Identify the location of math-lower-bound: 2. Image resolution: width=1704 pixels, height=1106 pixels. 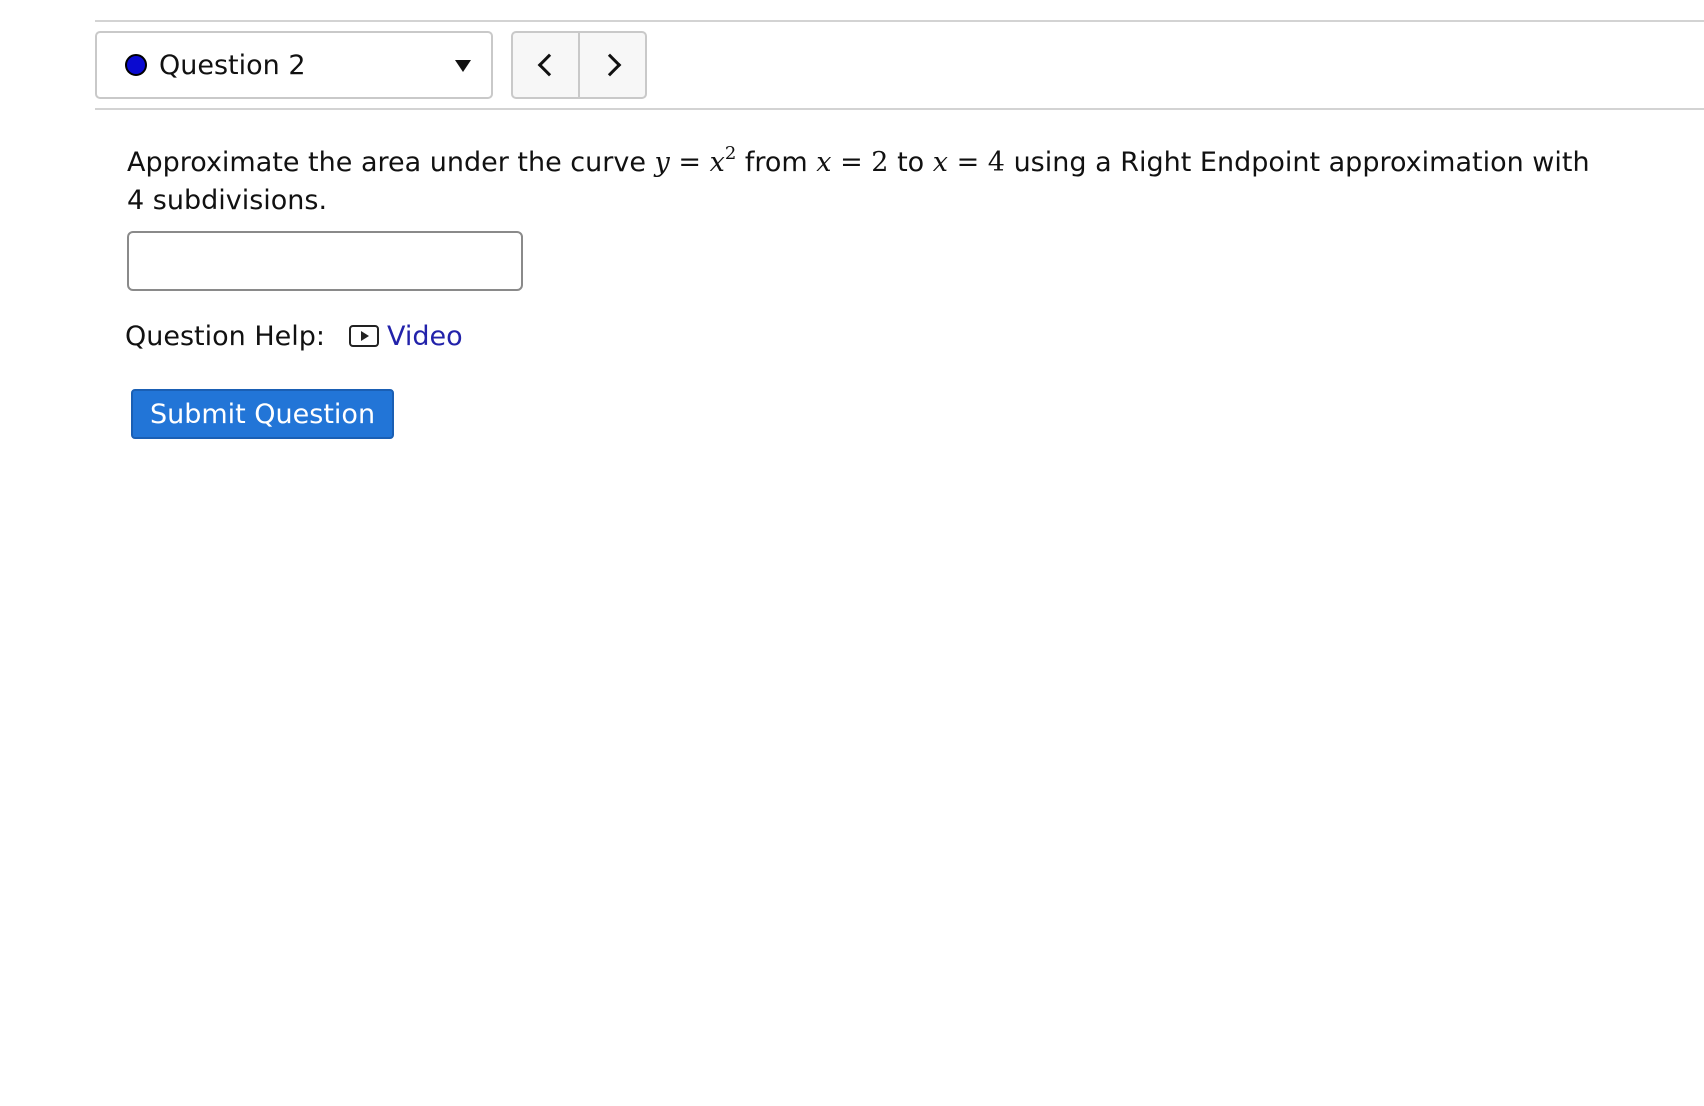
(880, 162).